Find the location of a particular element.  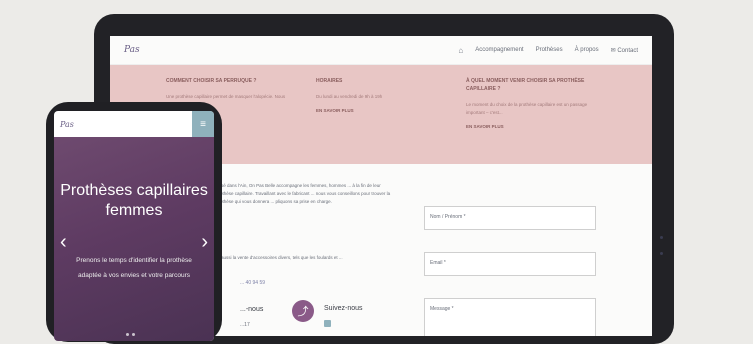

contact-line: ...17 is located at coordinates (245, 325).